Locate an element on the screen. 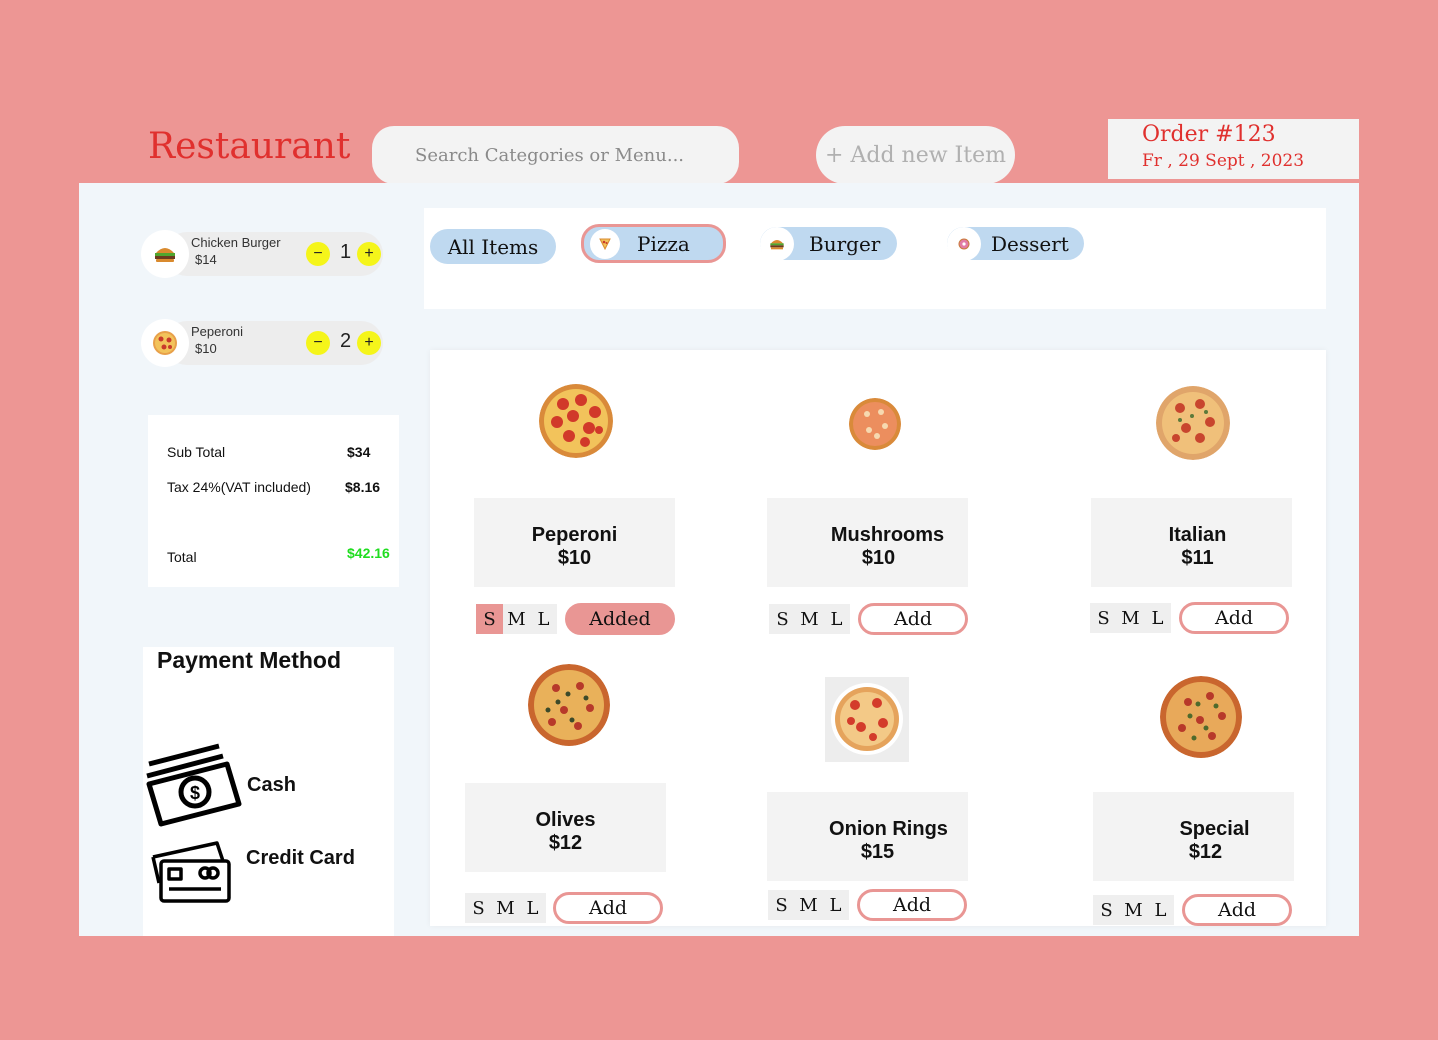 This screenshot has height=1040, width=1438. restaurant-title: Restaurant is located at coordinates (249, 146).